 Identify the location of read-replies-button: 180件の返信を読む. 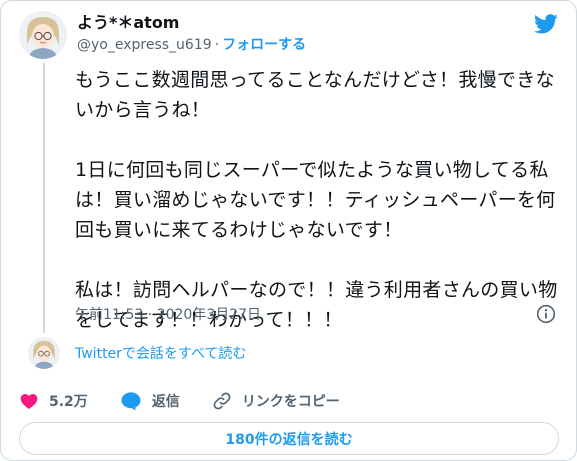
(289, 438).